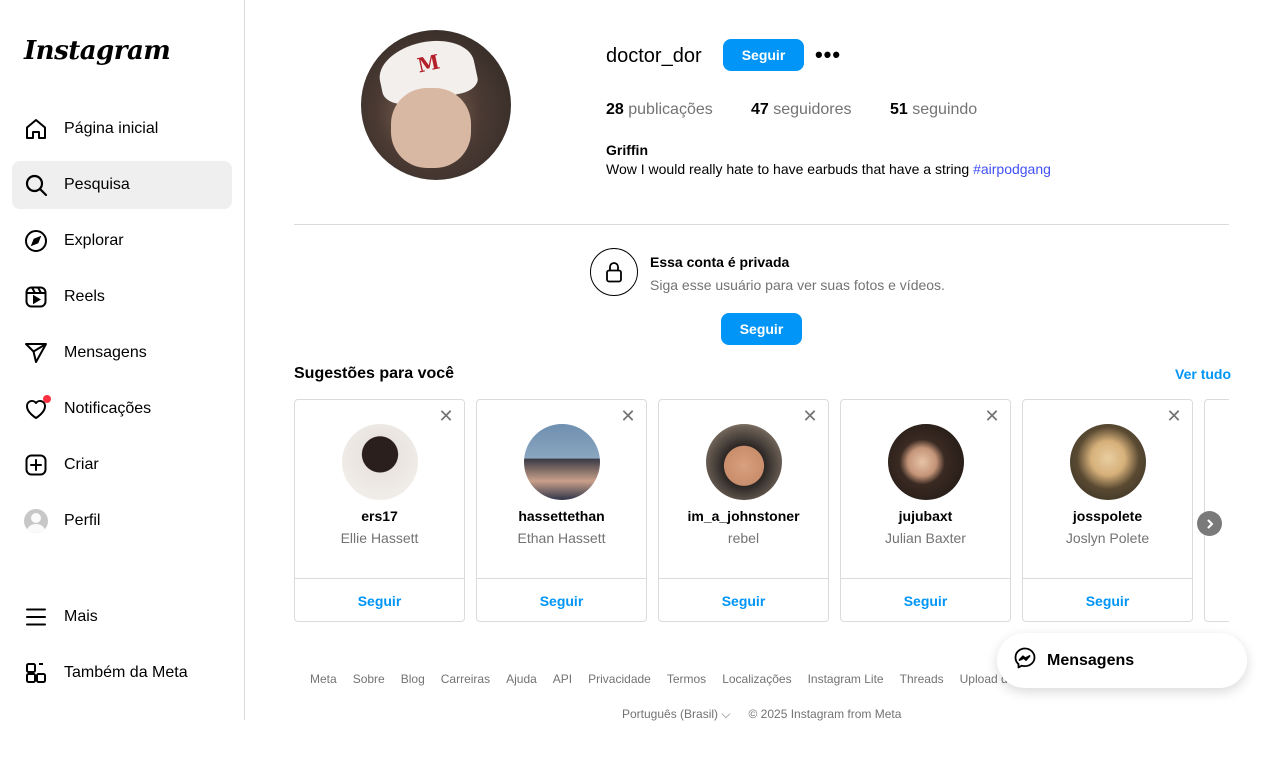 The width and height of the screenshot is (1265, 784). I want to click on home-icon, so click(36, 129).